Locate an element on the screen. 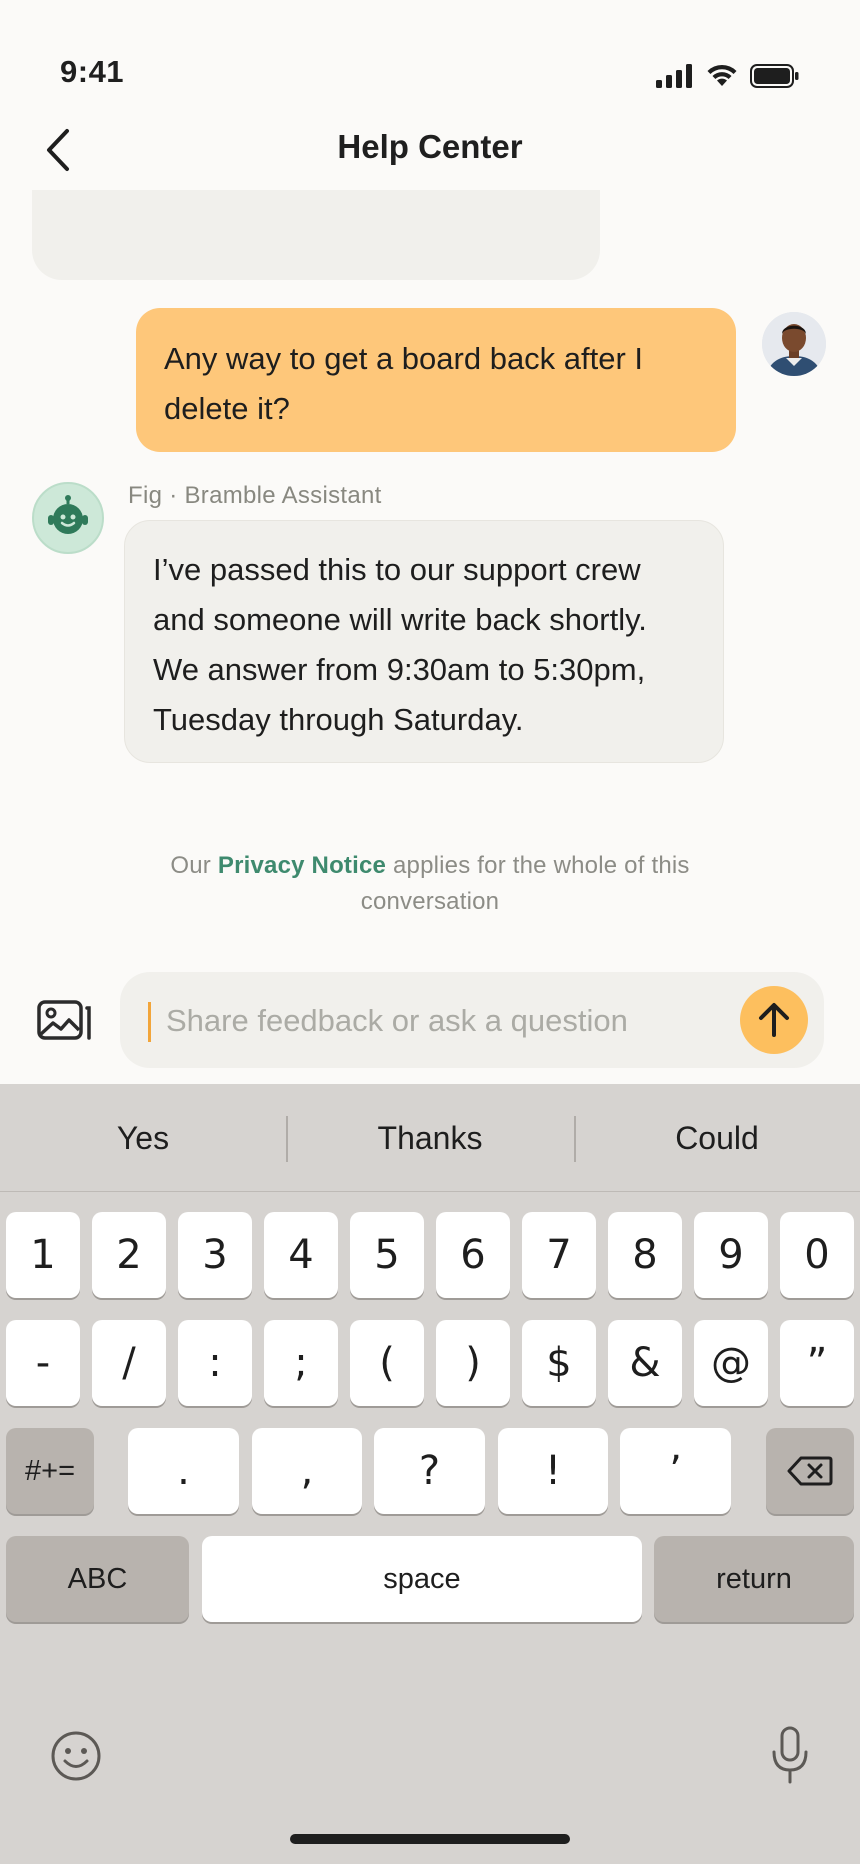  key-colon: : is located at coordinates (215, 1363).